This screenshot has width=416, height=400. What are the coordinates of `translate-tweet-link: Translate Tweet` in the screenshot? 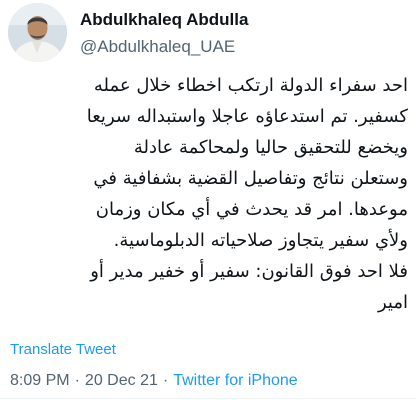 It's located at (63, 349).